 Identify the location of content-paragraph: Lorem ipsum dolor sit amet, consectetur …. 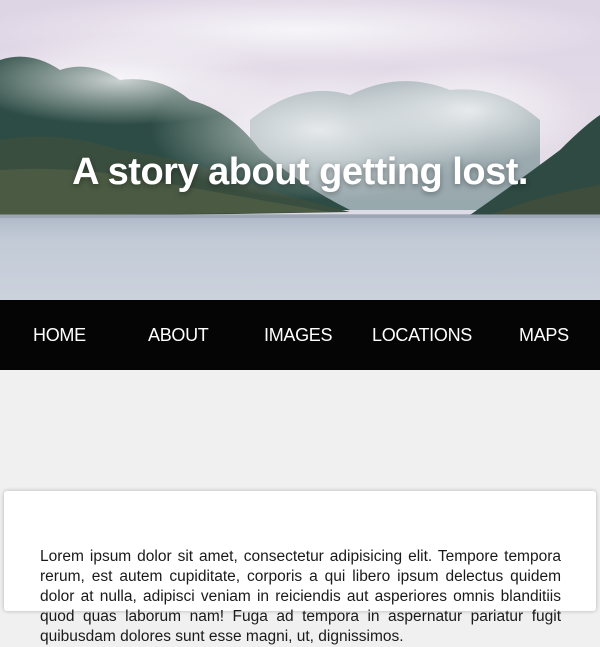
(300, 596).